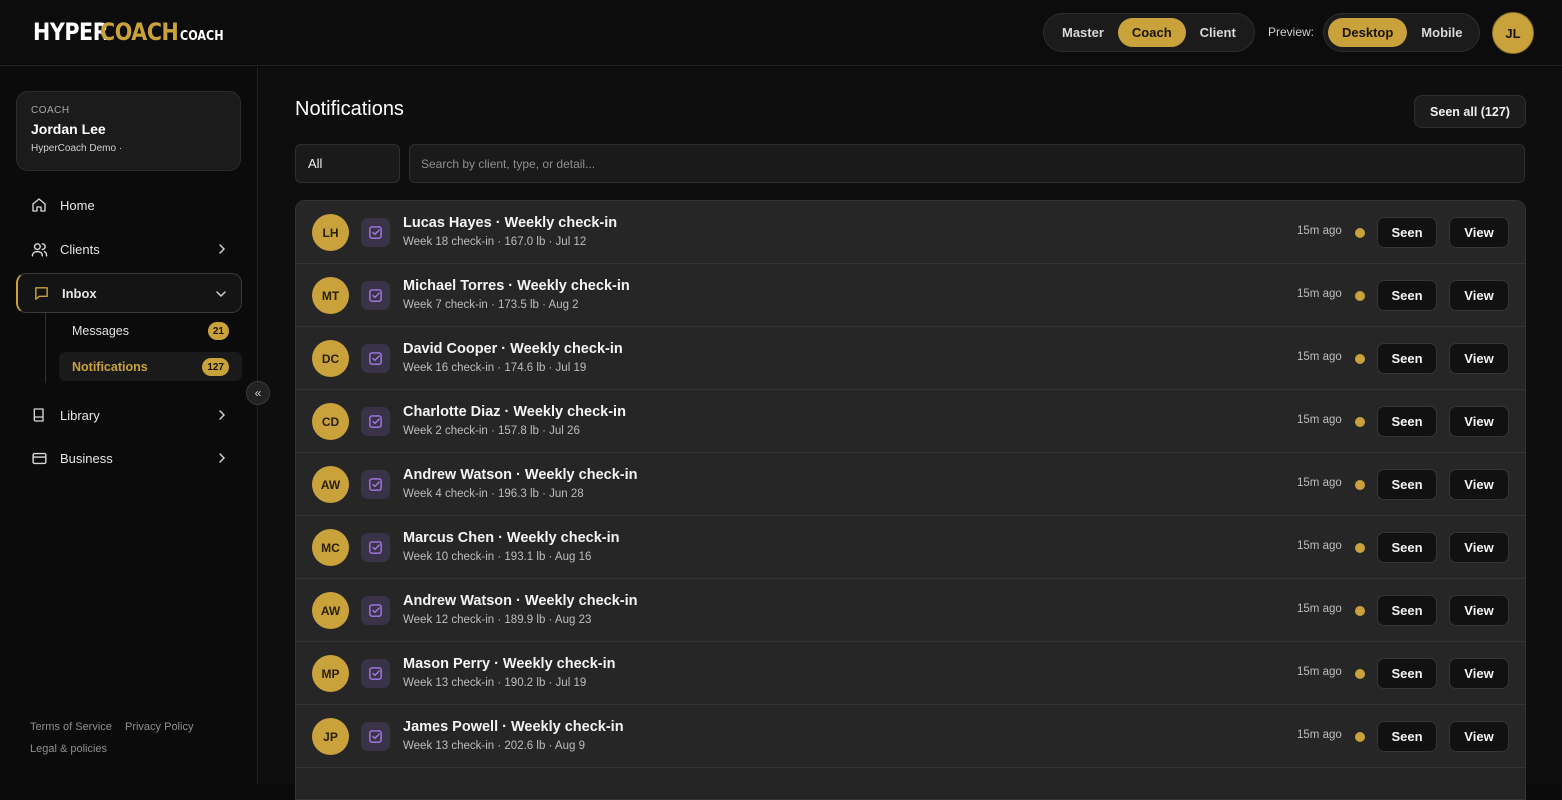 The height and width of the screenshot is (800, 1562). Describe the element at coordinates (201, 36) in the screenshot. I see `logo-suffix: COACH` at that location.